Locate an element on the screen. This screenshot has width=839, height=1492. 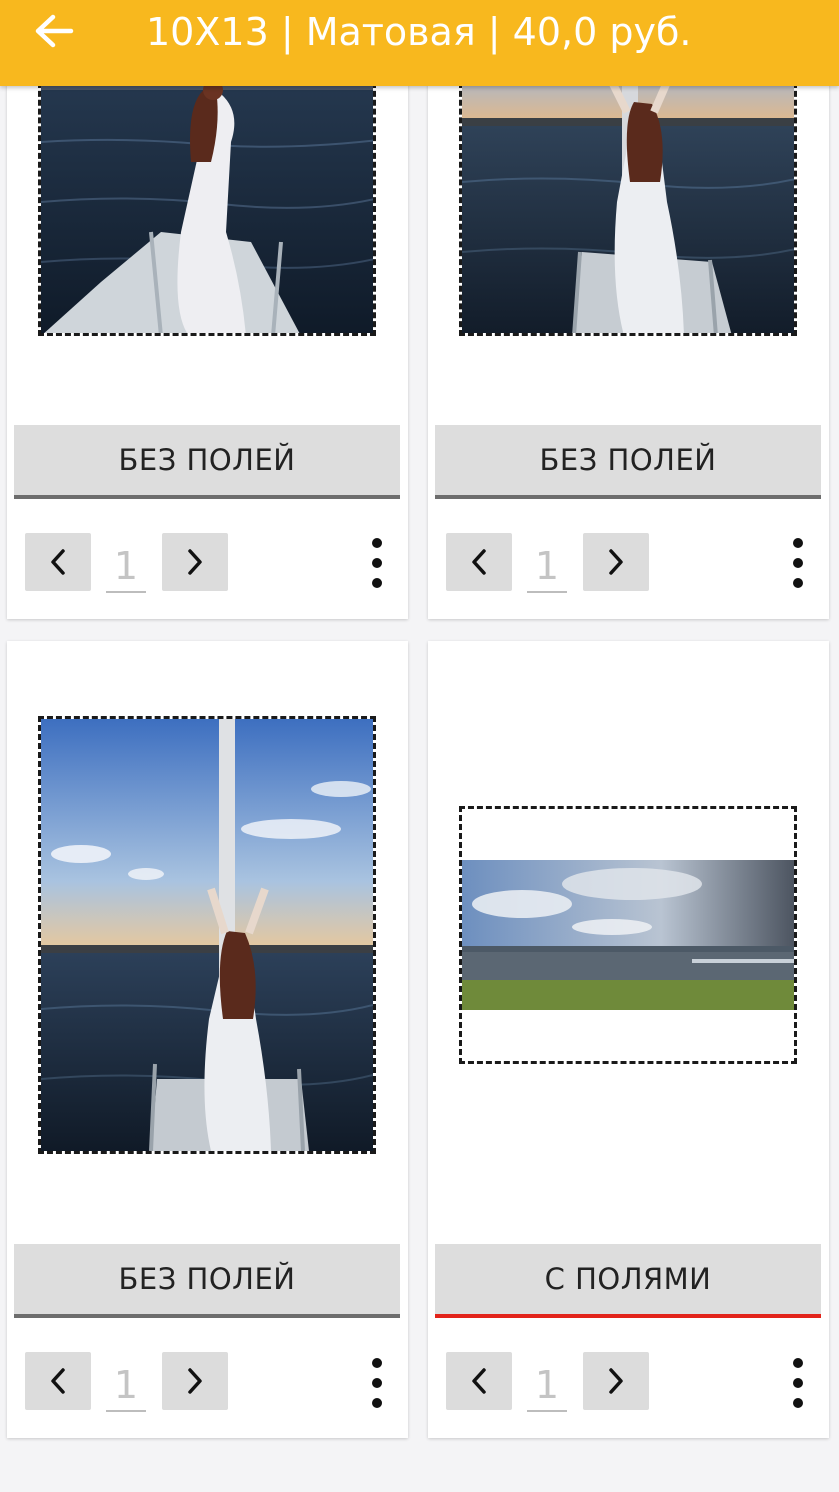
page-title: 10X13 | Матовая | 40,0 руб. is located at coordinates (419, 32).